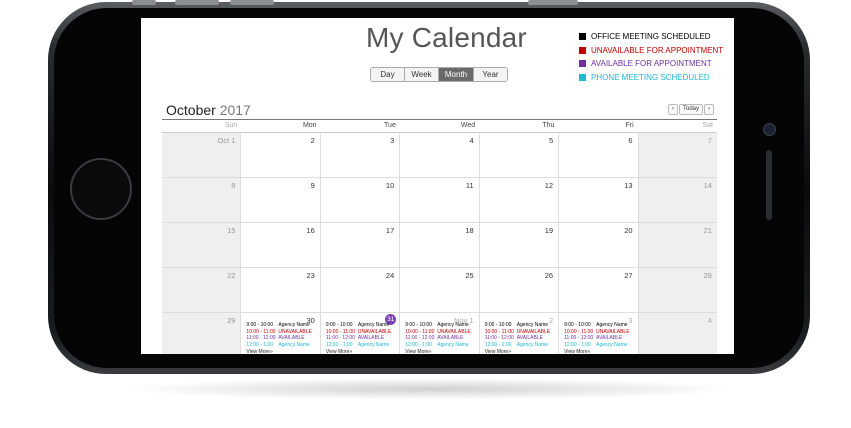 Image resolution: width=851 pixels, height=428 pixels. I want to click on day-cell: 25, so click(439, 290).